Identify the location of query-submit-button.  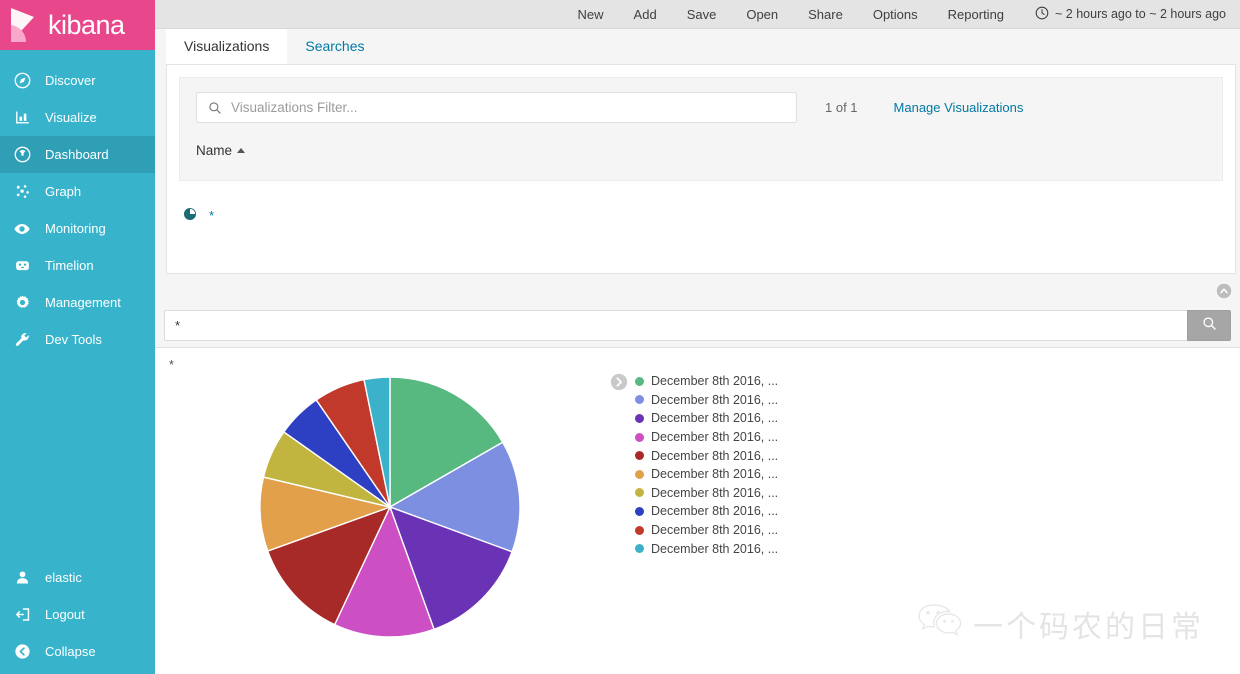
(1209, 325).